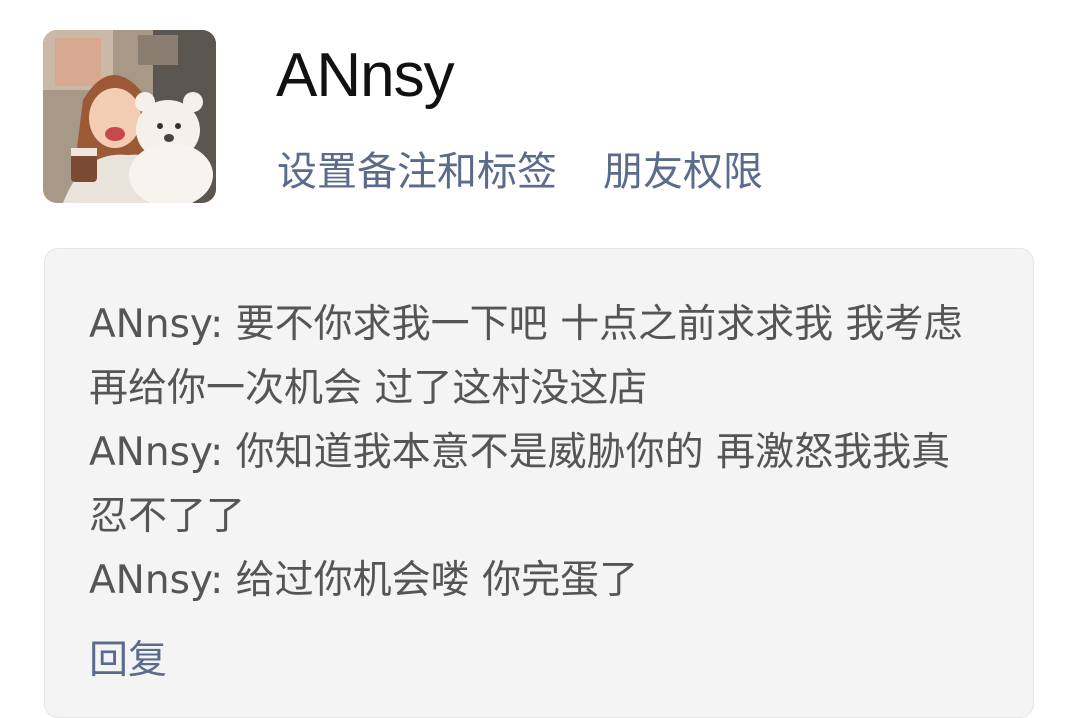 The width and height of the screenshot is (1080, 718). Describe the element at coordinates (417, 172) in the screenshot. I see `set-remark-and-tag-link: 设置备注和标签` at that location.